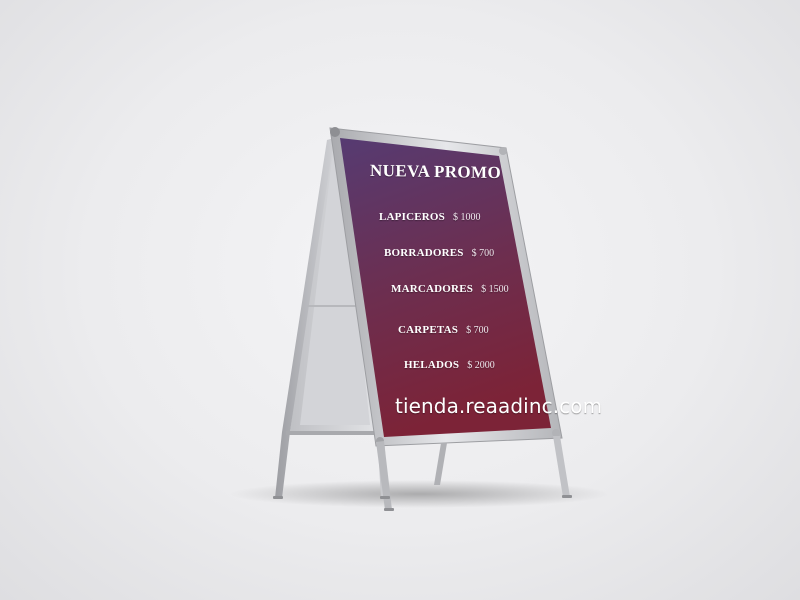 The image size is (800, 600). Describe the element at coordinates (385, 497) in the screenshot. I see `foot-back-right` at that location.